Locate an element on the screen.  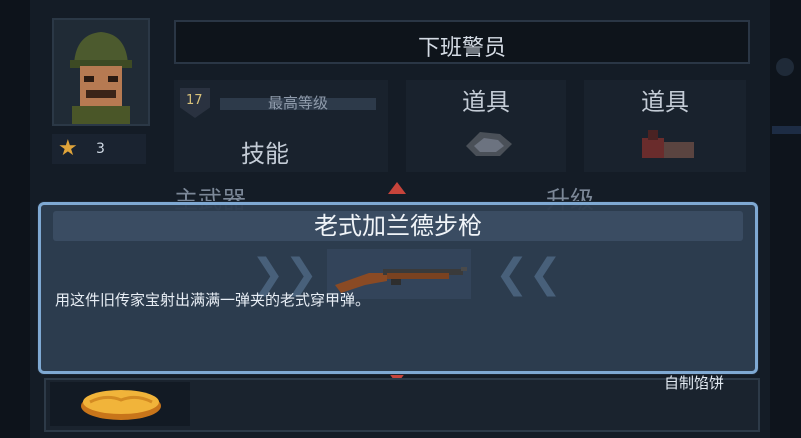
star-rating: ★ 3 is located at coordinates (99, 149).